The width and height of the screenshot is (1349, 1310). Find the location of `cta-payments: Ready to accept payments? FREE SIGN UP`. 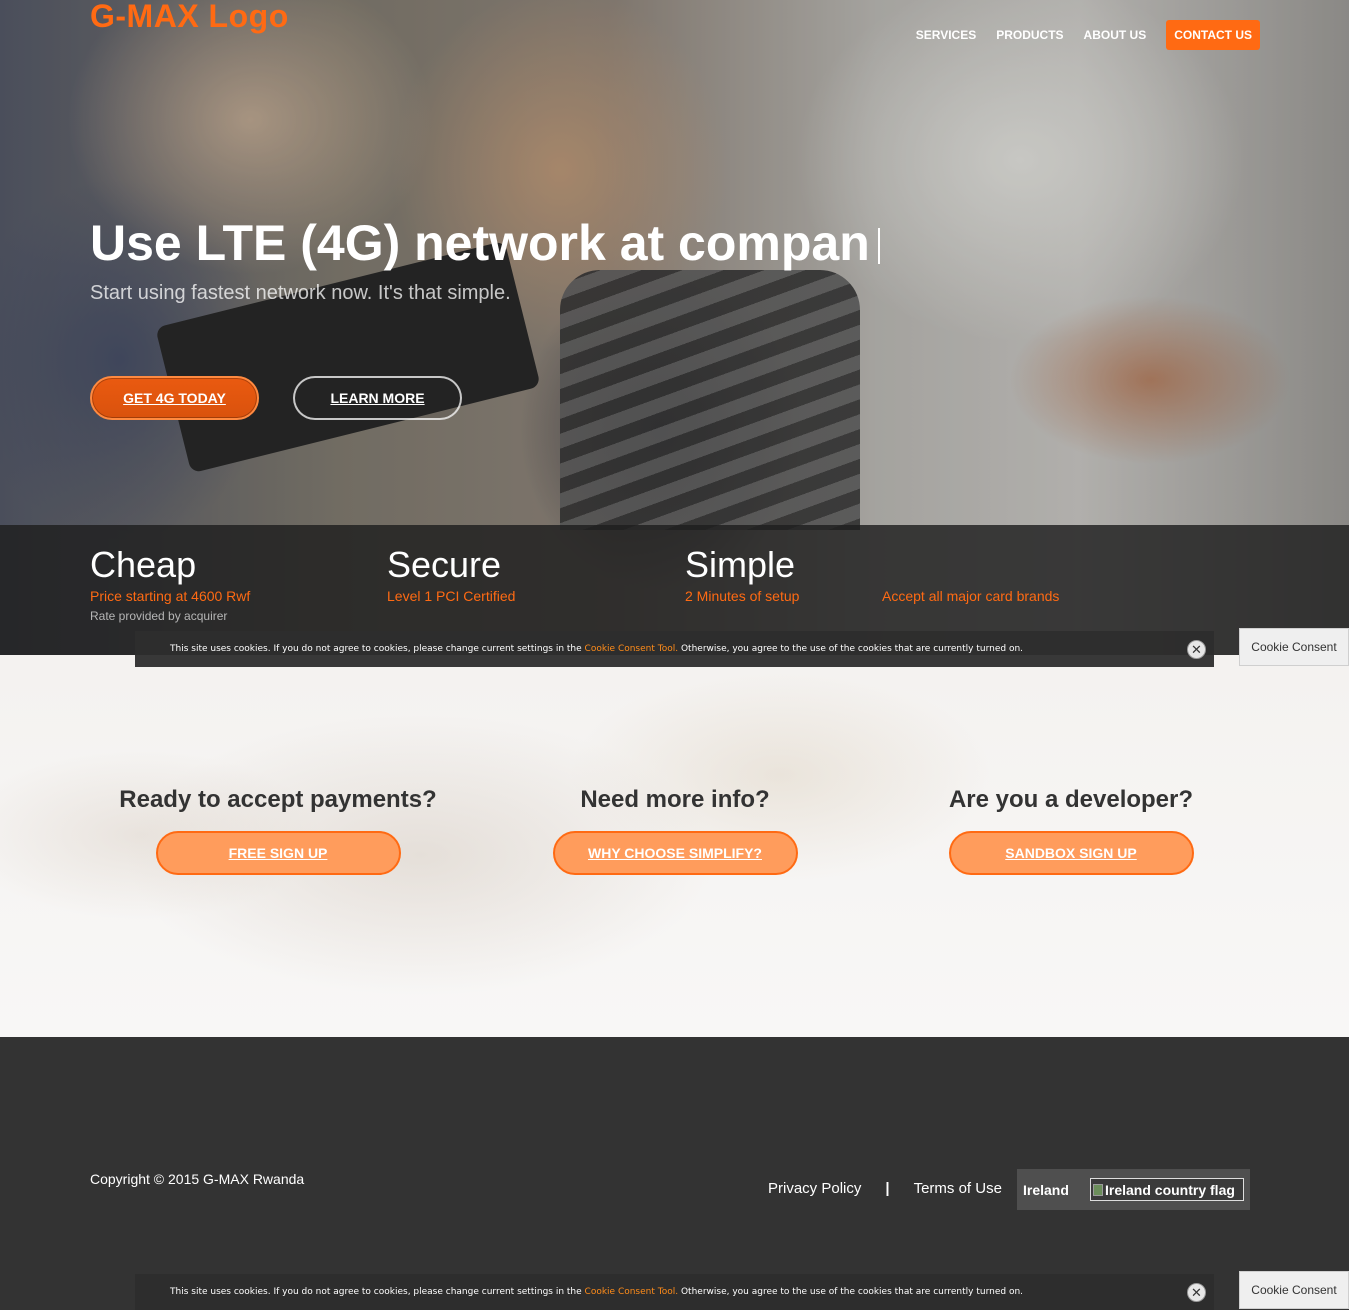

cta-payments: Ready to accept payments? FREE SIGN UP is located at coordinates (278, 830).